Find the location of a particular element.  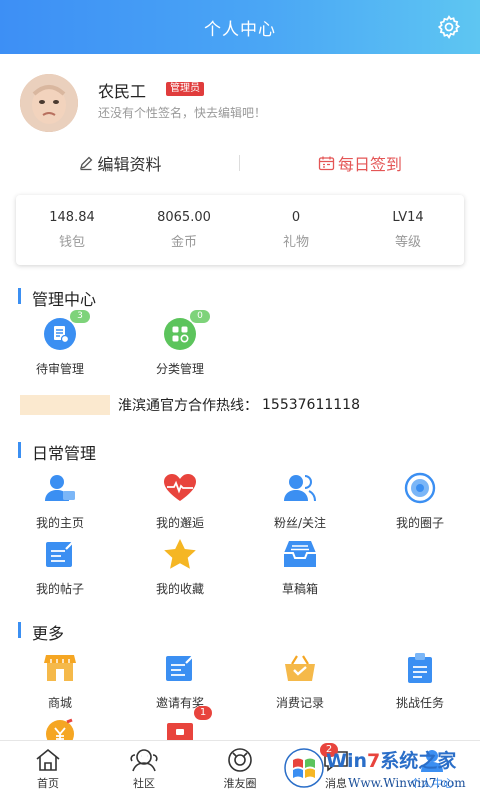

username: 农民工 is located at coordinates (122, 91).